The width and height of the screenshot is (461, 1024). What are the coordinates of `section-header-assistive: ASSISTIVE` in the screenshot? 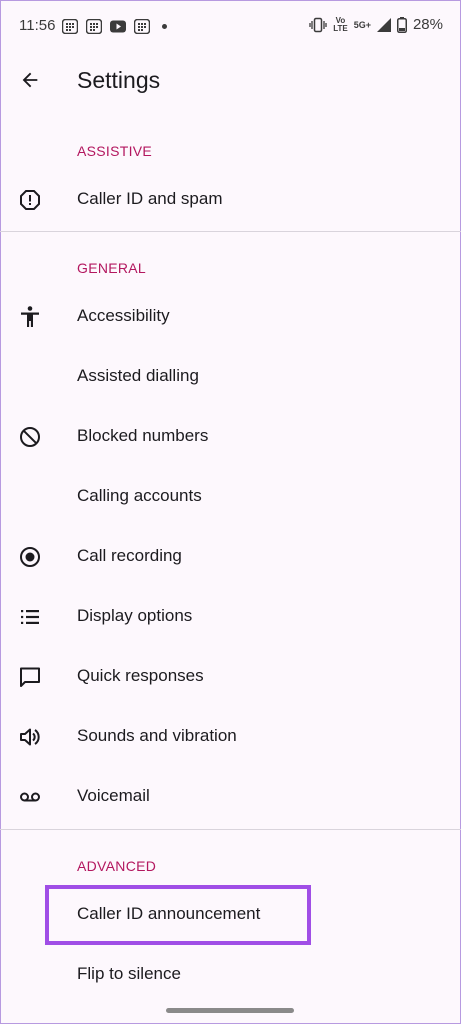 It's located at (115, 151).